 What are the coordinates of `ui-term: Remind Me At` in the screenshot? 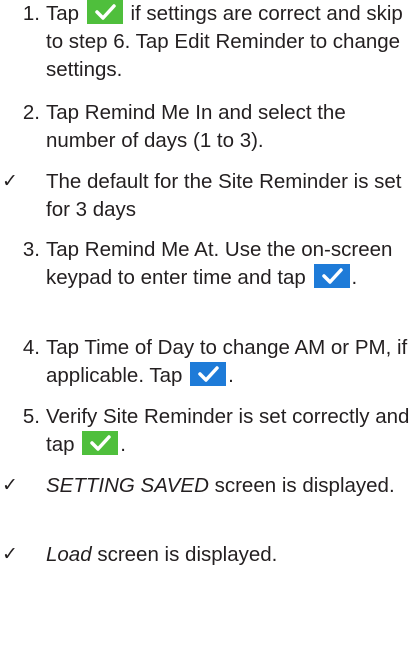 It's located at (149, 249).